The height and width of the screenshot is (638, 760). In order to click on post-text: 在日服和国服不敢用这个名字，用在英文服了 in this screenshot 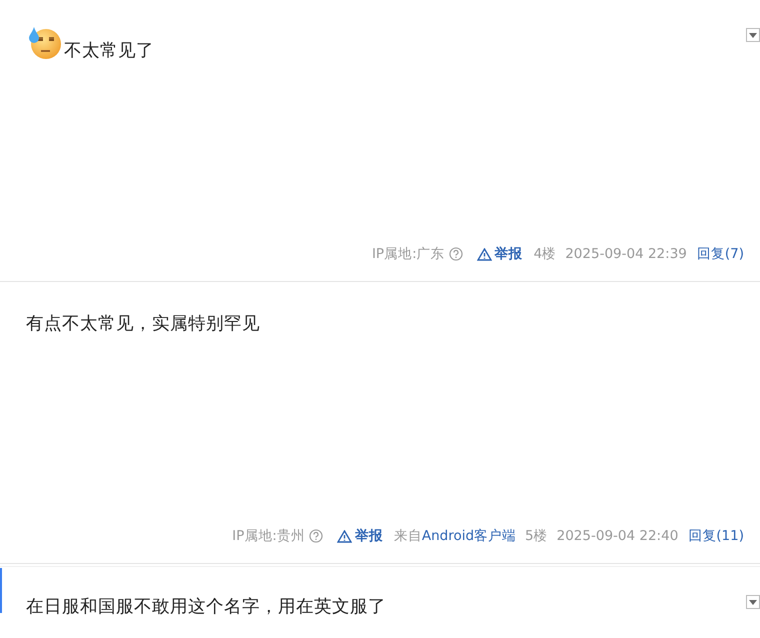, I will do `click(206, 607)`.